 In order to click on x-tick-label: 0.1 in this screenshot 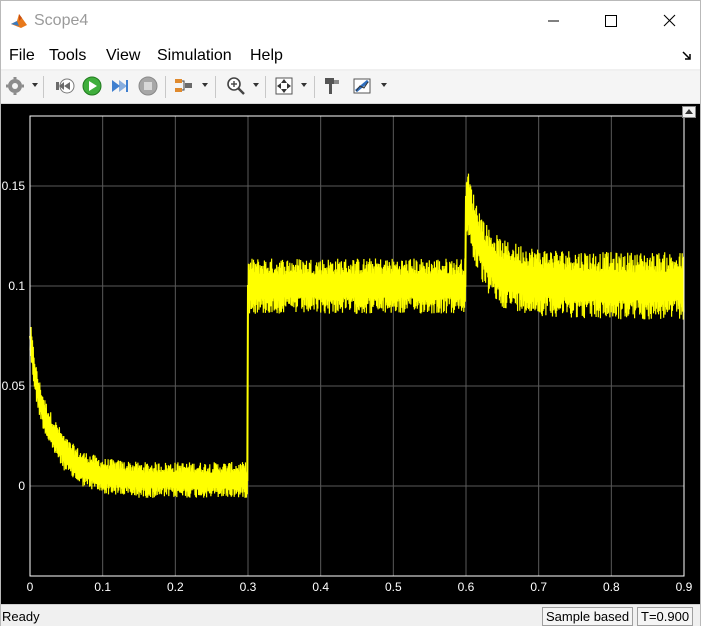, I will do `click(102, 587)`.